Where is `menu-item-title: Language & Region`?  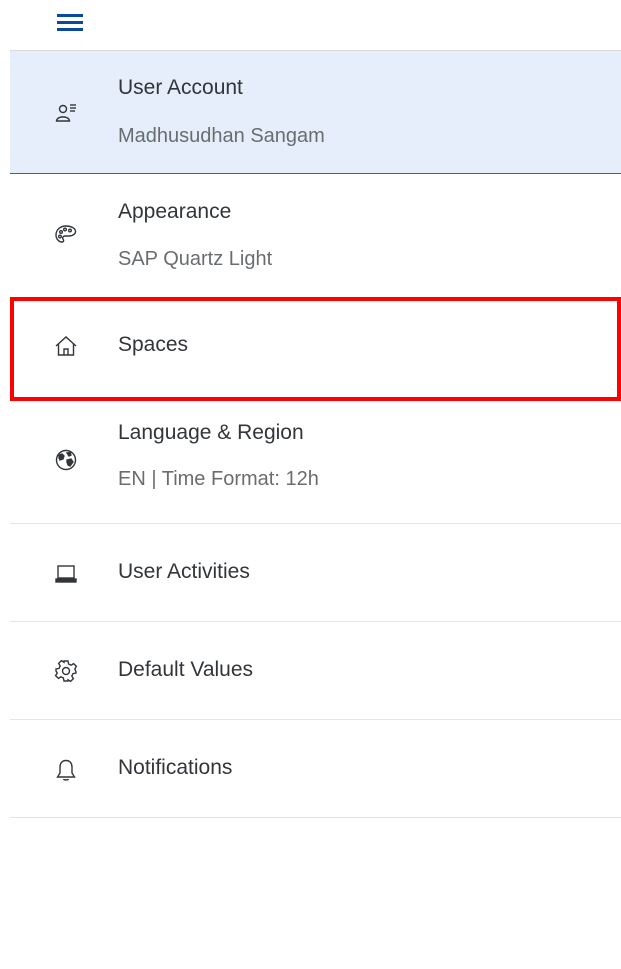
menu-item-title: Language & Region is located at coordinates (211, 432).